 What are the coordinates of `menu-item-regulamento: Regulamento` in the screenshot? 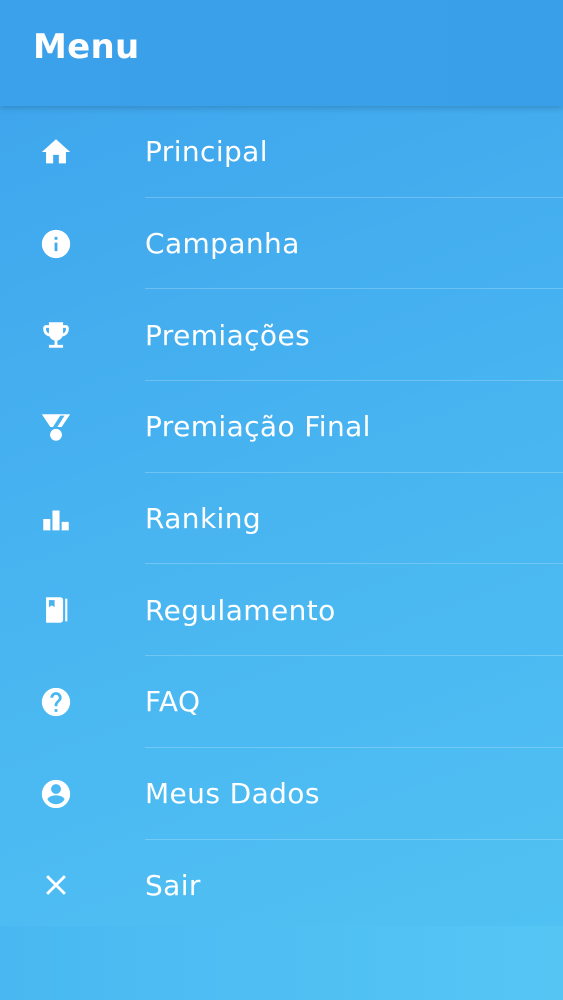 It's located at (281, 610).